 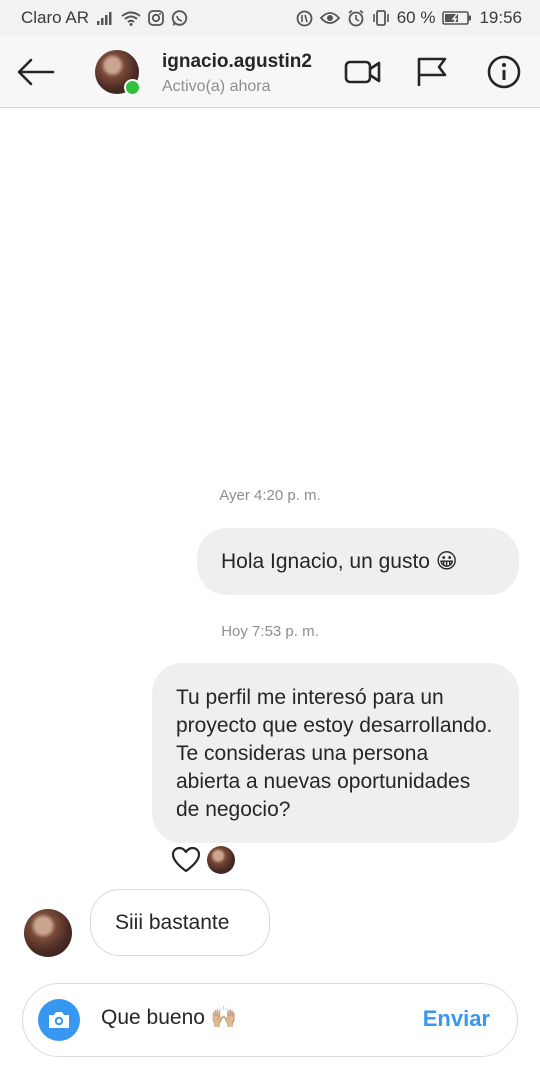 What do you see at coordinates (131, 18) in the screenshot?
I see `wifi-icon` at bounding box center [131, 18].